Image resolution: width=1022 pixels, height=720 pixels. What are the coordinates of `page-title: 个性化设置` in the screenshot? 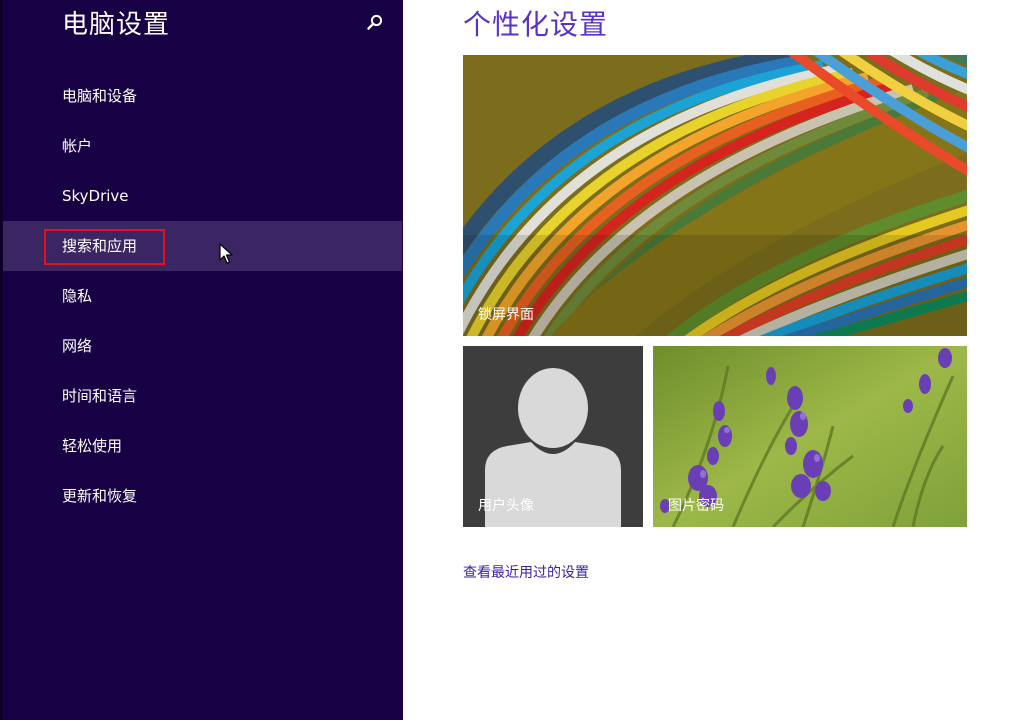 It's located at (536, 24).